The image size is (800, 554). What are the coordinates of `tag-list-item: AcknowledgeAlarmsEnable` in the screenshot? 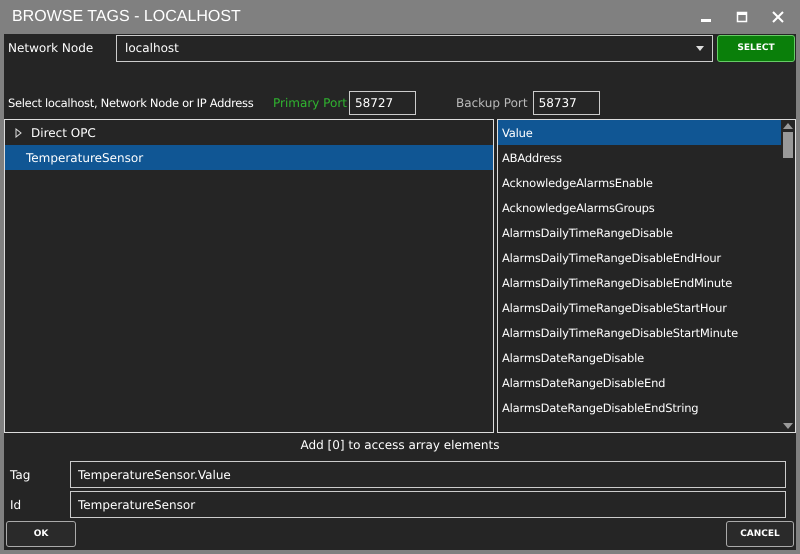 It's located at (639, 182).